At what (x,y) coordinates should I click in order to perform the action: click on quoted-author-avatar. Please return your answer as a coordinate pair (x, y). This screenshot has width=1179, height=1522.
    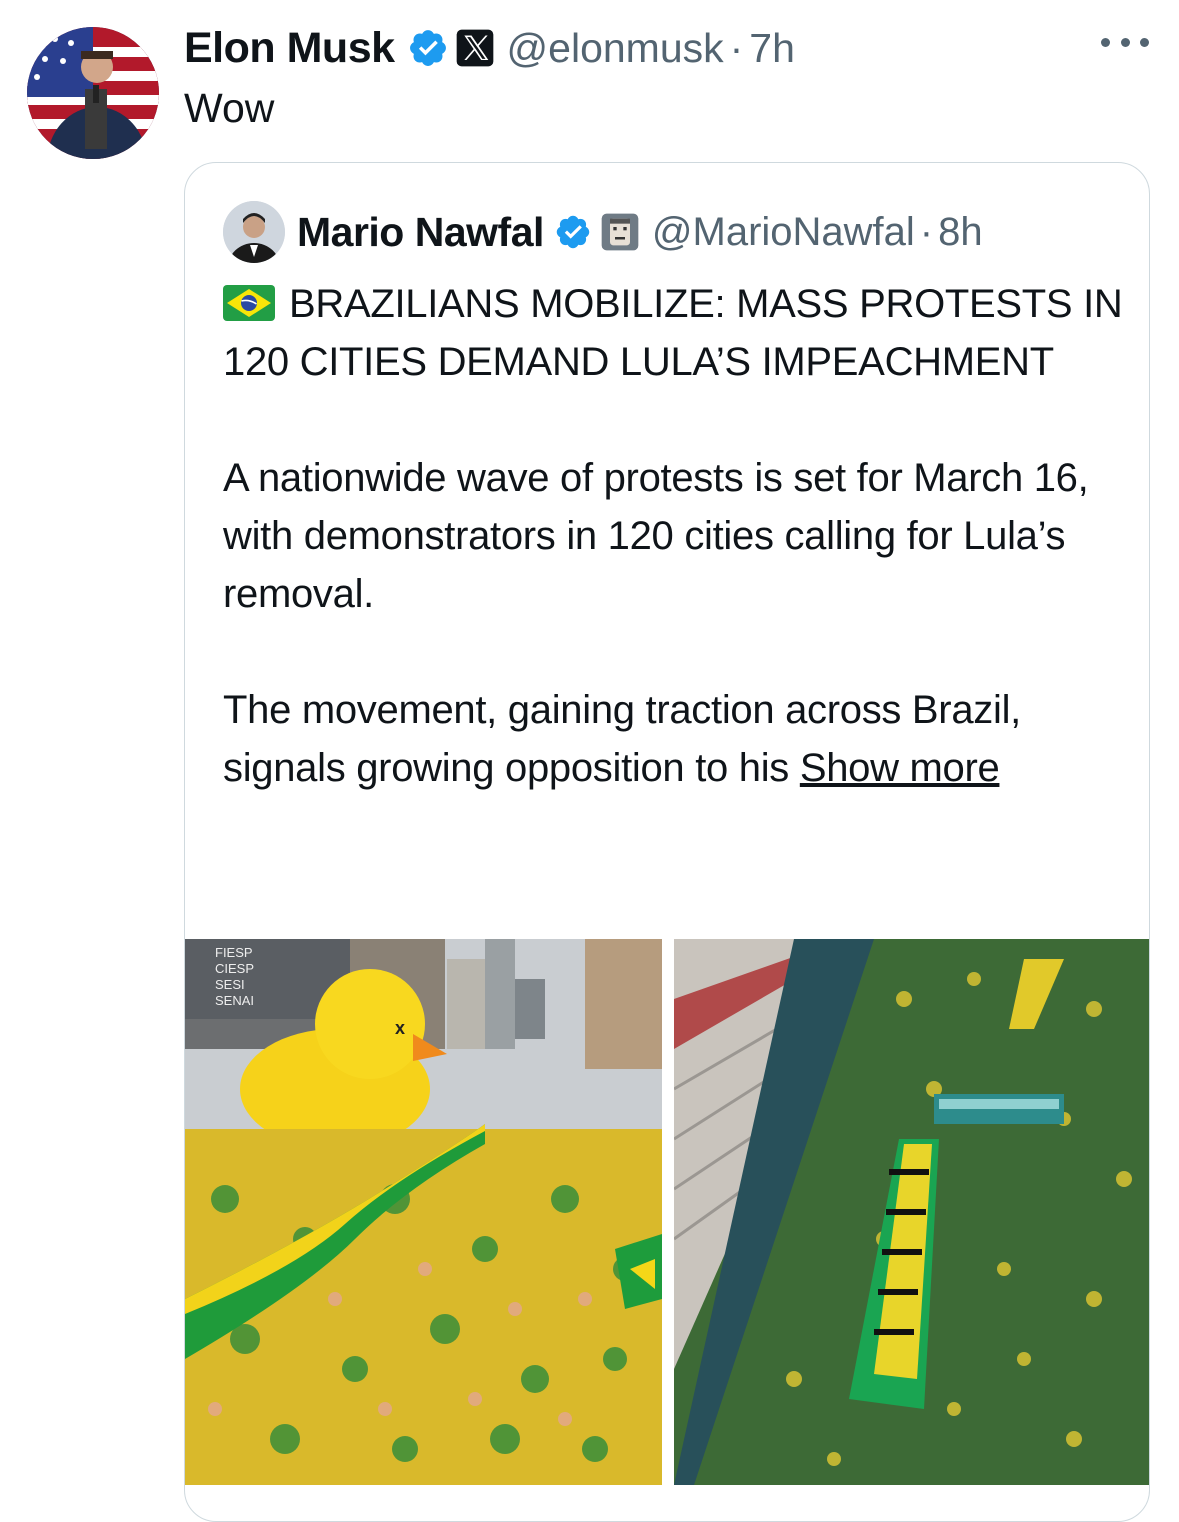
    Looking at the image, I should click on (254, 232).